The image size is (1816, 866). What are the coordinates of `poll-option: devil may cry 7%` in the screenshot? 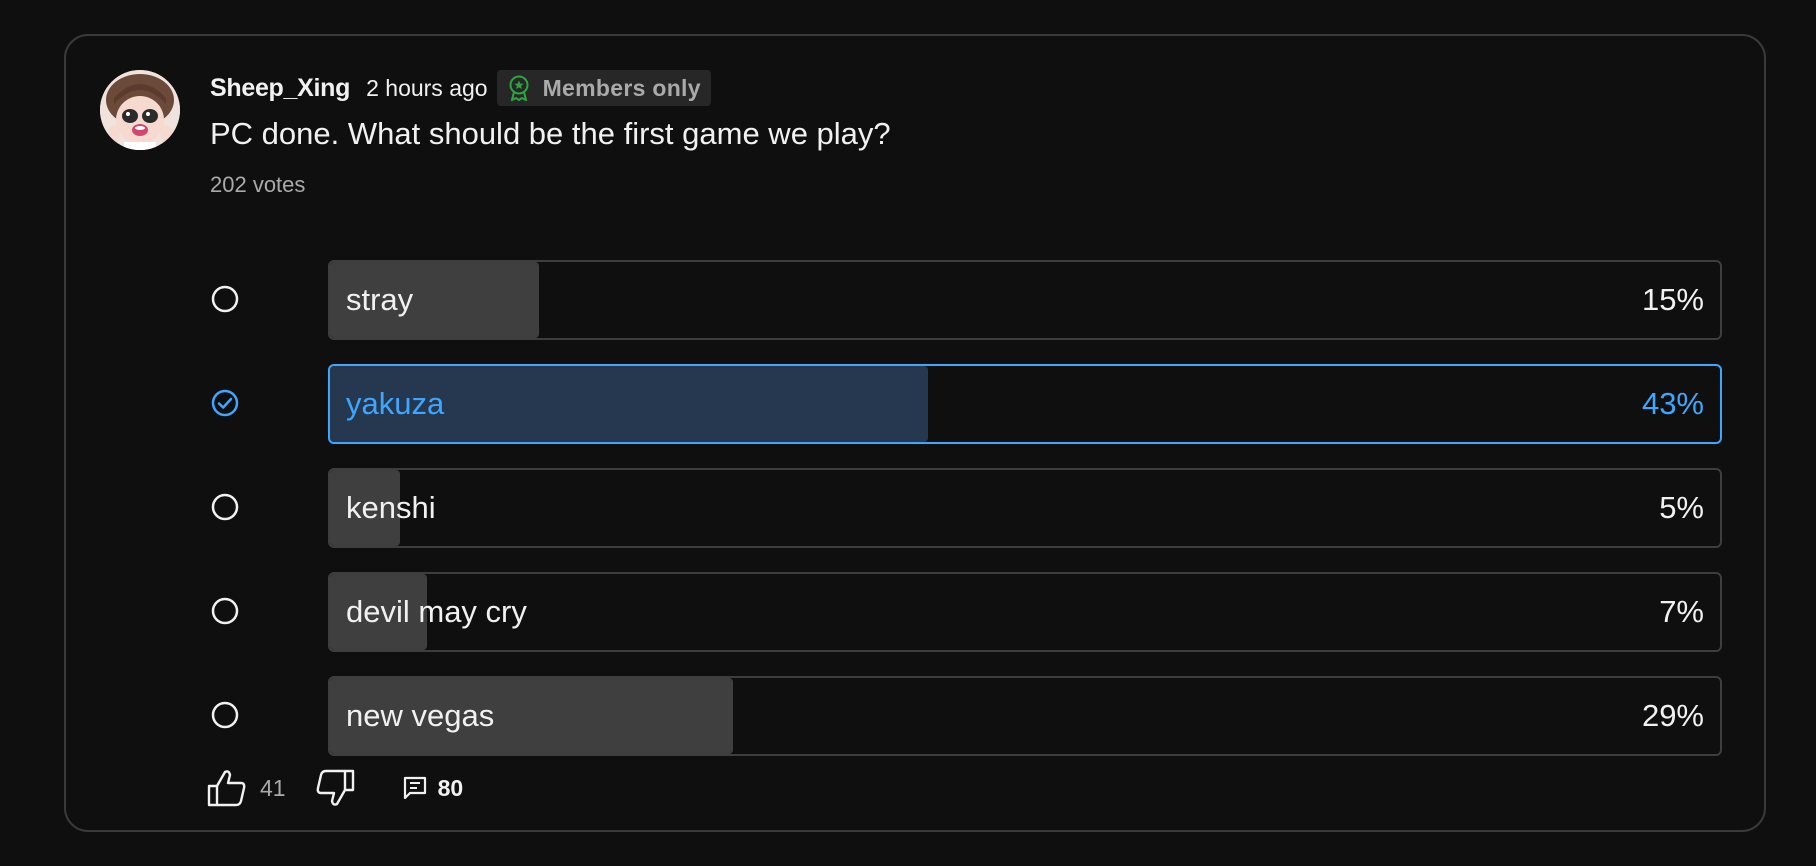 It's located at (966, 612).